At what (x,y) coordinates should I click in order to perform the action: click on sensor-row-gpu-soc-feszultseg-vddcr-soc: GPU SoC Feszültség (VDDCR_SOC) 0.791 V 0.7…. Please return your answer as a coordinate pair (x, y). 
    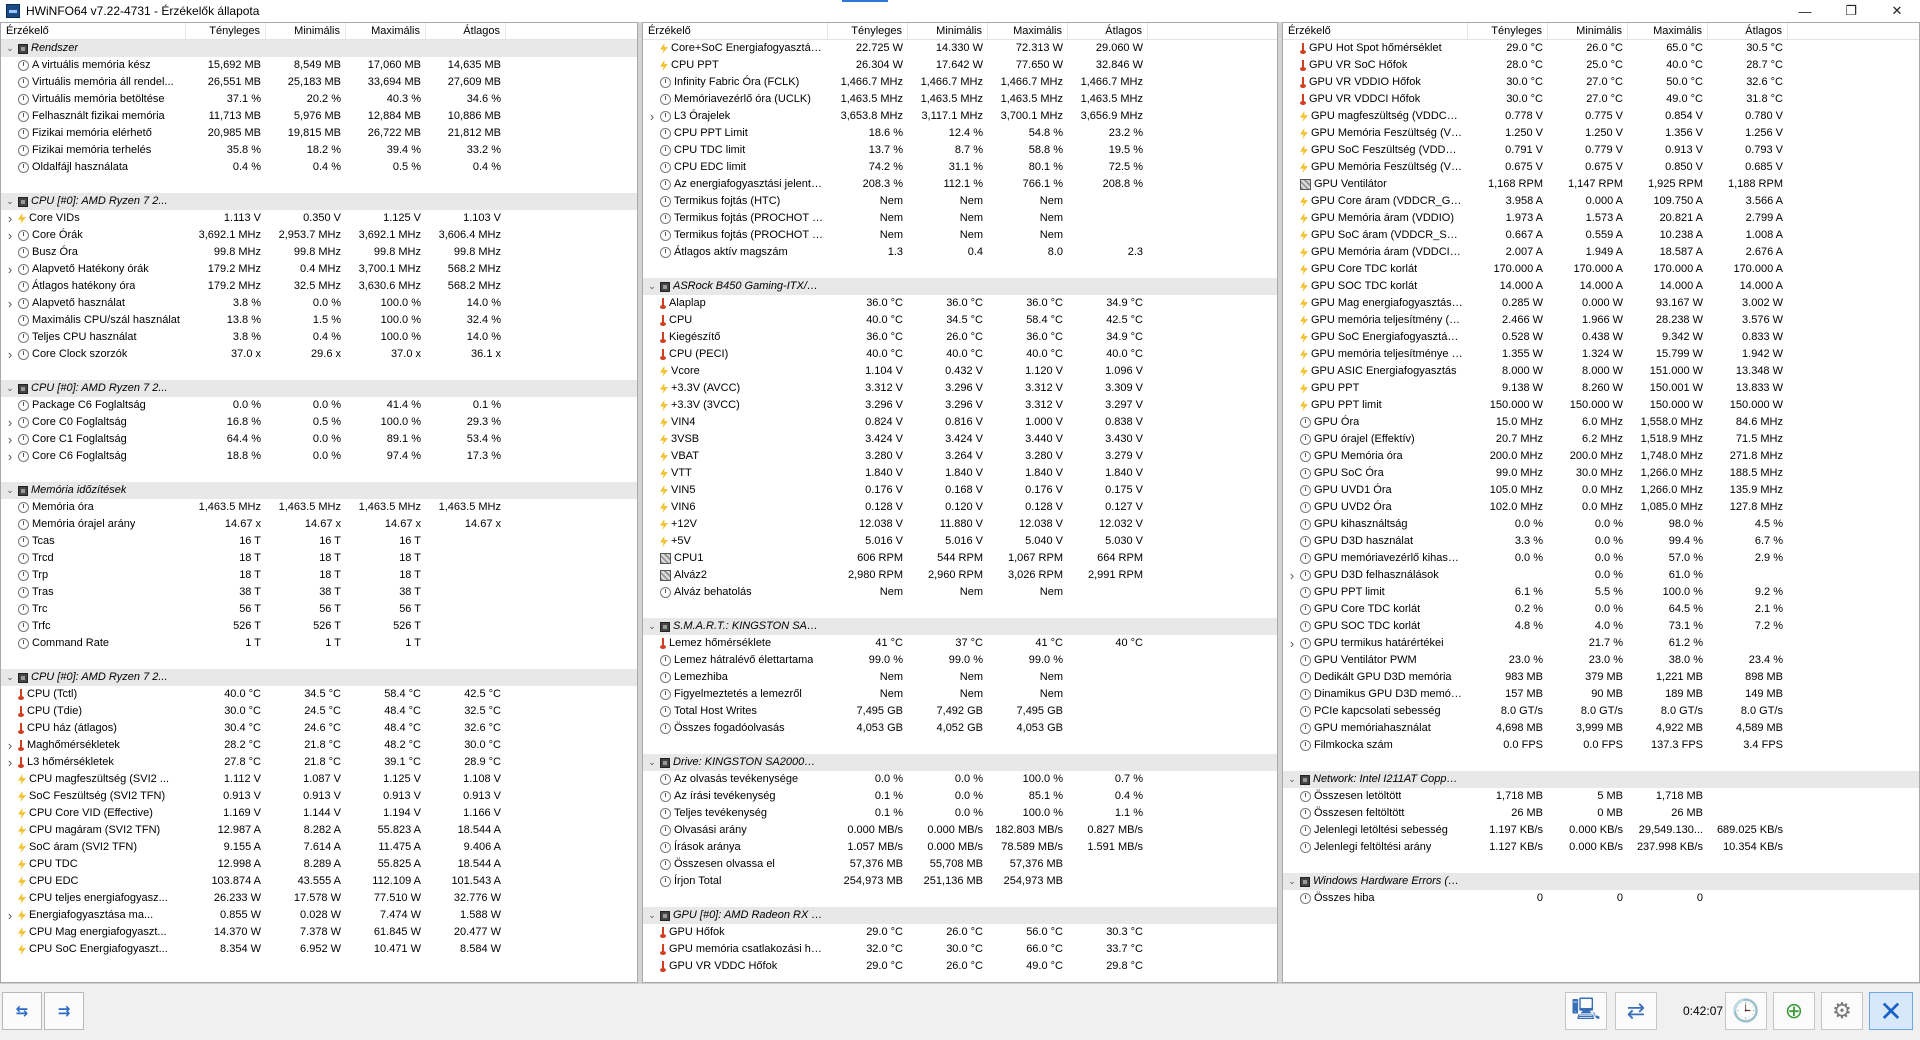
    Looking at the image, I should click on (1601, 150).